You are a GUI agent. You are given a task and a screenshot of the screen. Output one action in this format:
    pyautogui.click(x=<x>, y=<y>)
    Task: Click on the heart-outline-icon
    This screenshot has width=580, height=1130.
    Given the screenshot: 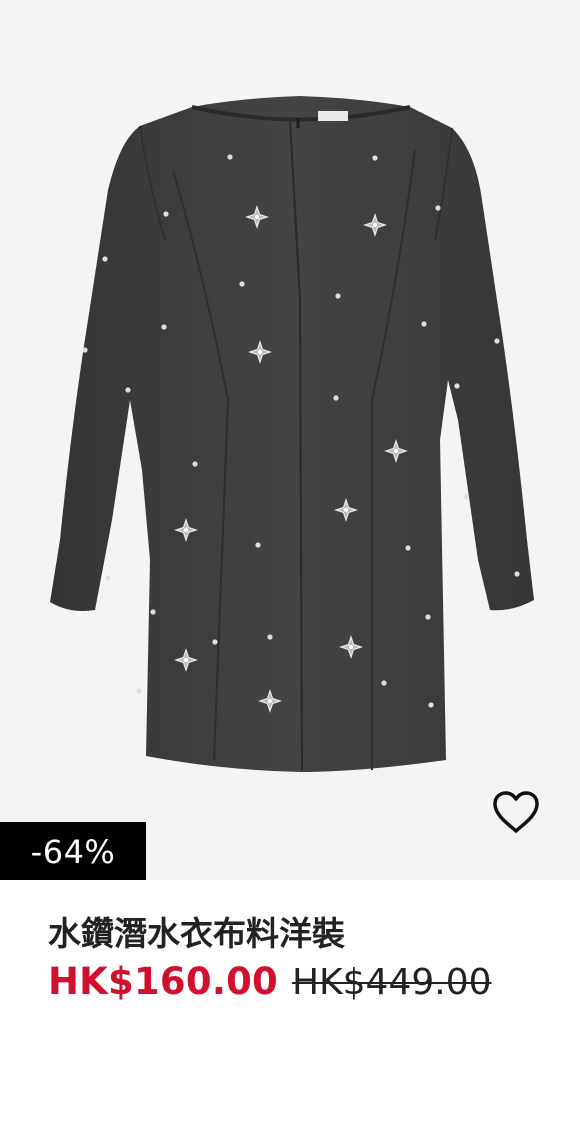 What is the action you would take?
    pyautogui.click(x=516, y=812)
    